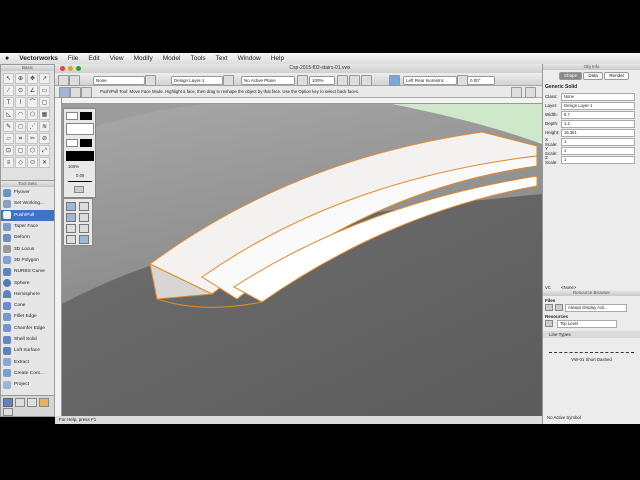  What do you see at coordinates (7, 58) in the screenshot?
I see `apple-icon: ●` at bounding box center [7, 58].